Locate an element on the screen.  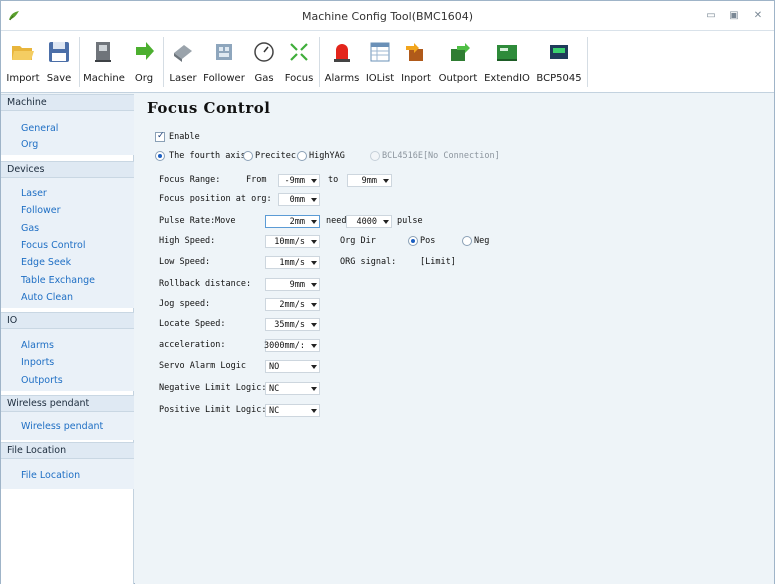
org-dir-pos-label: Pos is located at coordinates (428, 241).